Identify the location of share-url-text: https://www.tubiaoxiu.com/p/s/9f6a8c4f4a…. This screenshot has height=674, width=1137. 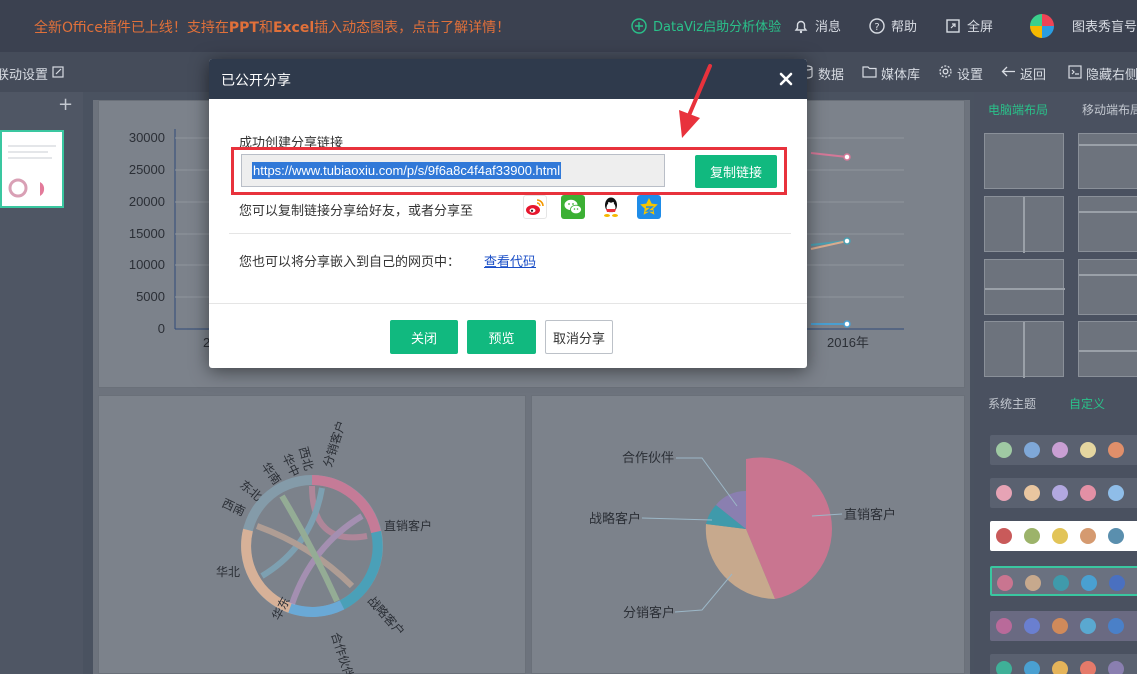
(407, 170).